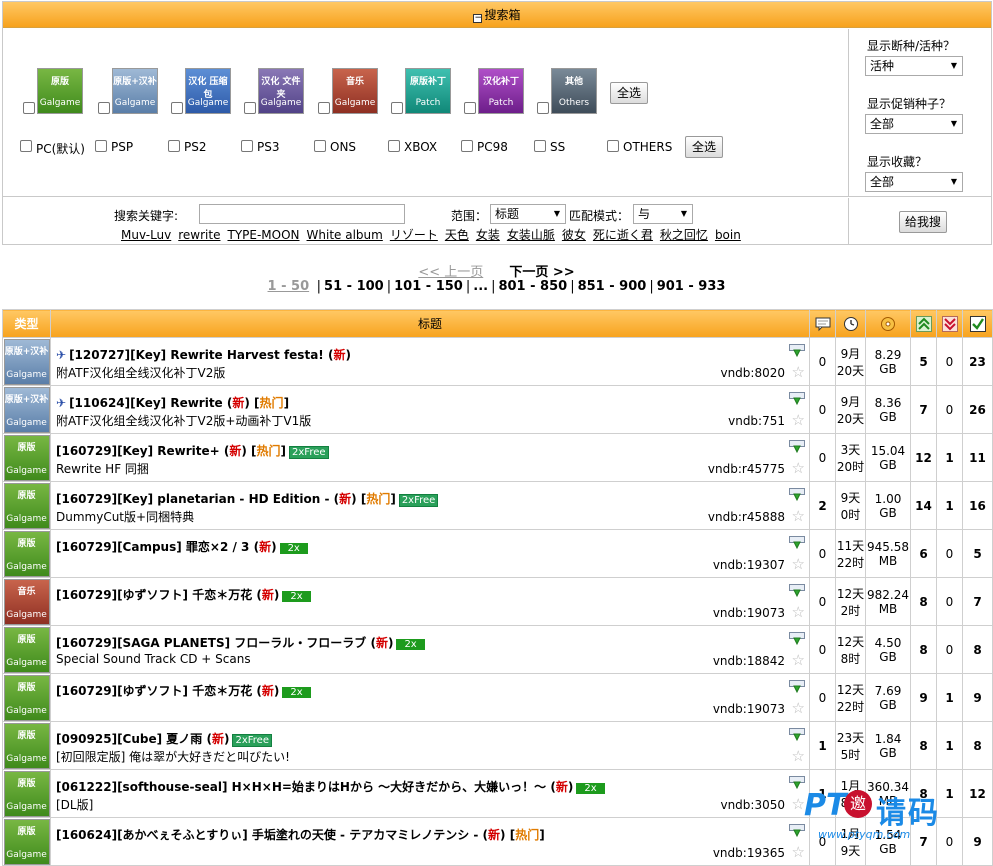  Describe the element at coordinates (850, 323) in the screenshot. I see `time-header` at that location.